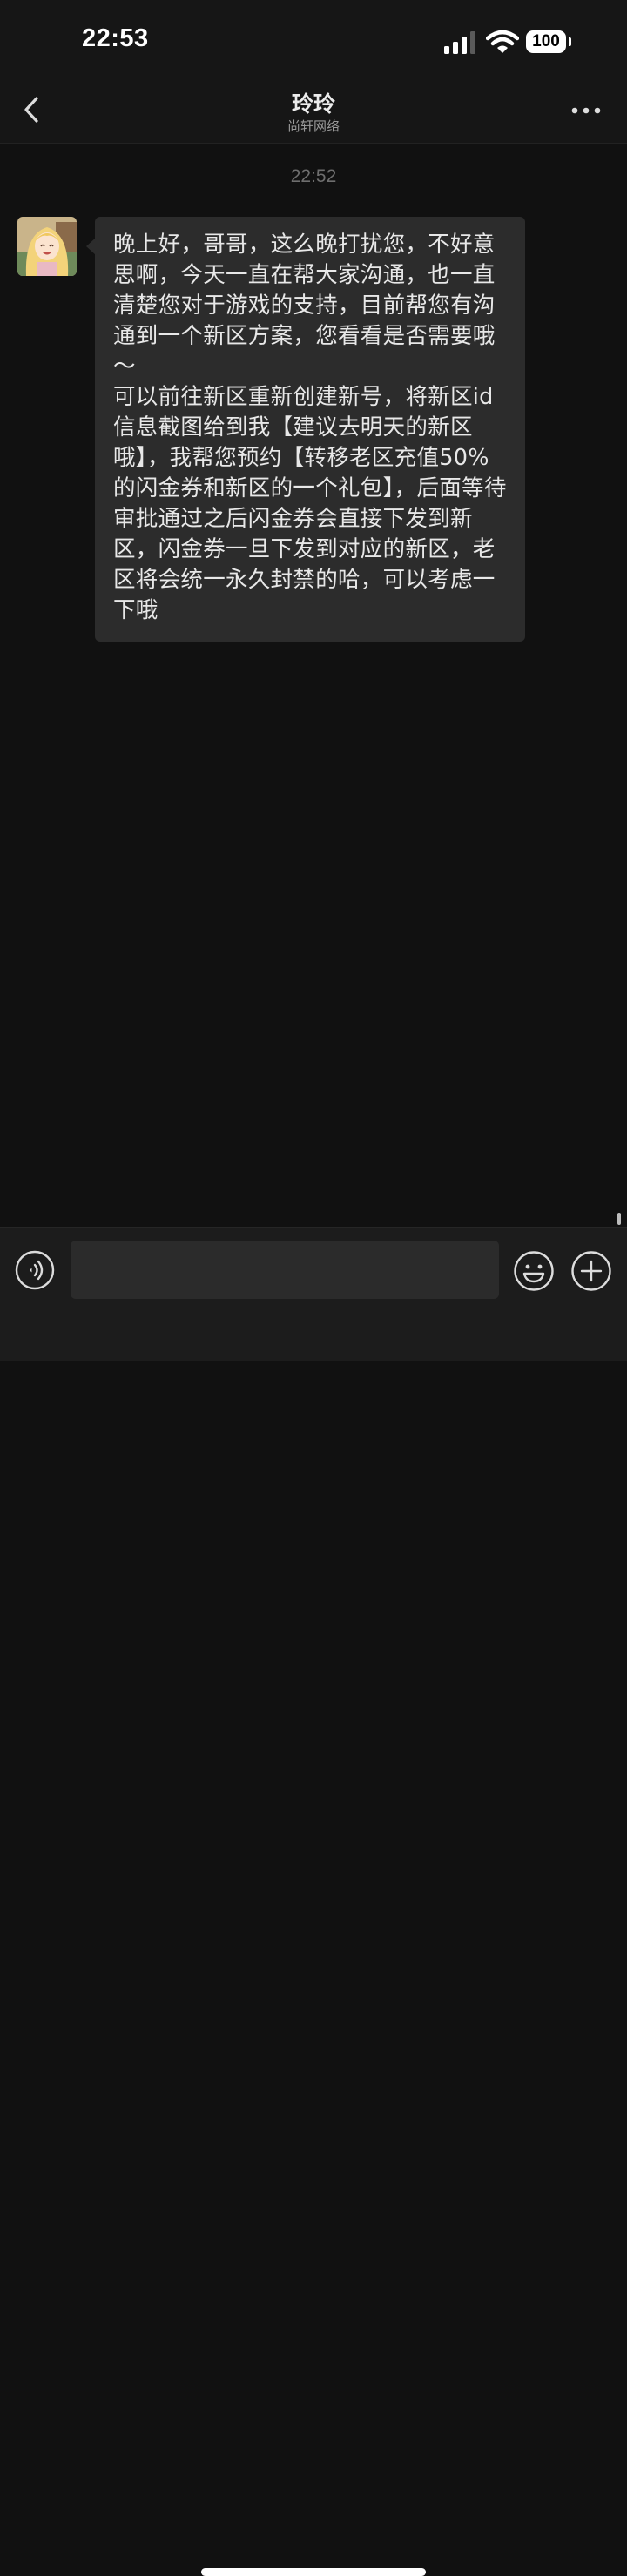  Describe the element at coordinates (570, 41) in the screenshot. I see `battery-cap` at that location.